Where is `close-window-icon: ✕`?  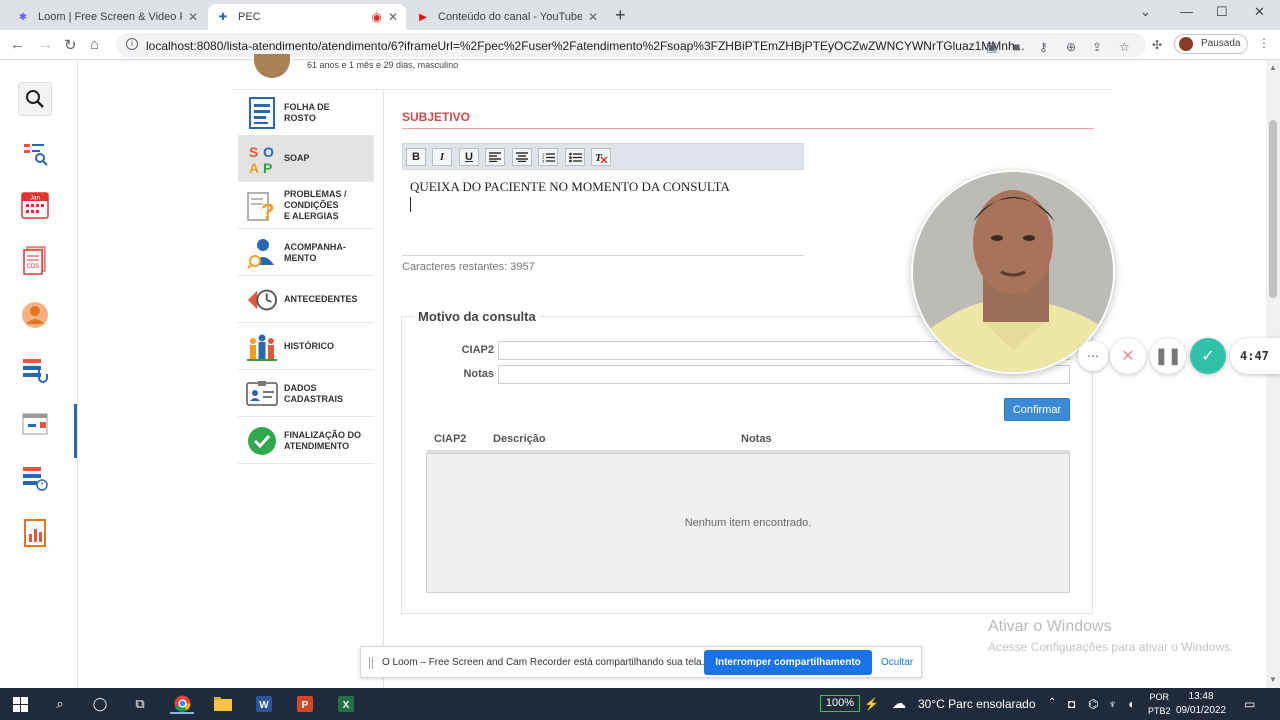 close-window-icon: ✕ is located at coordinates (1259, 12).